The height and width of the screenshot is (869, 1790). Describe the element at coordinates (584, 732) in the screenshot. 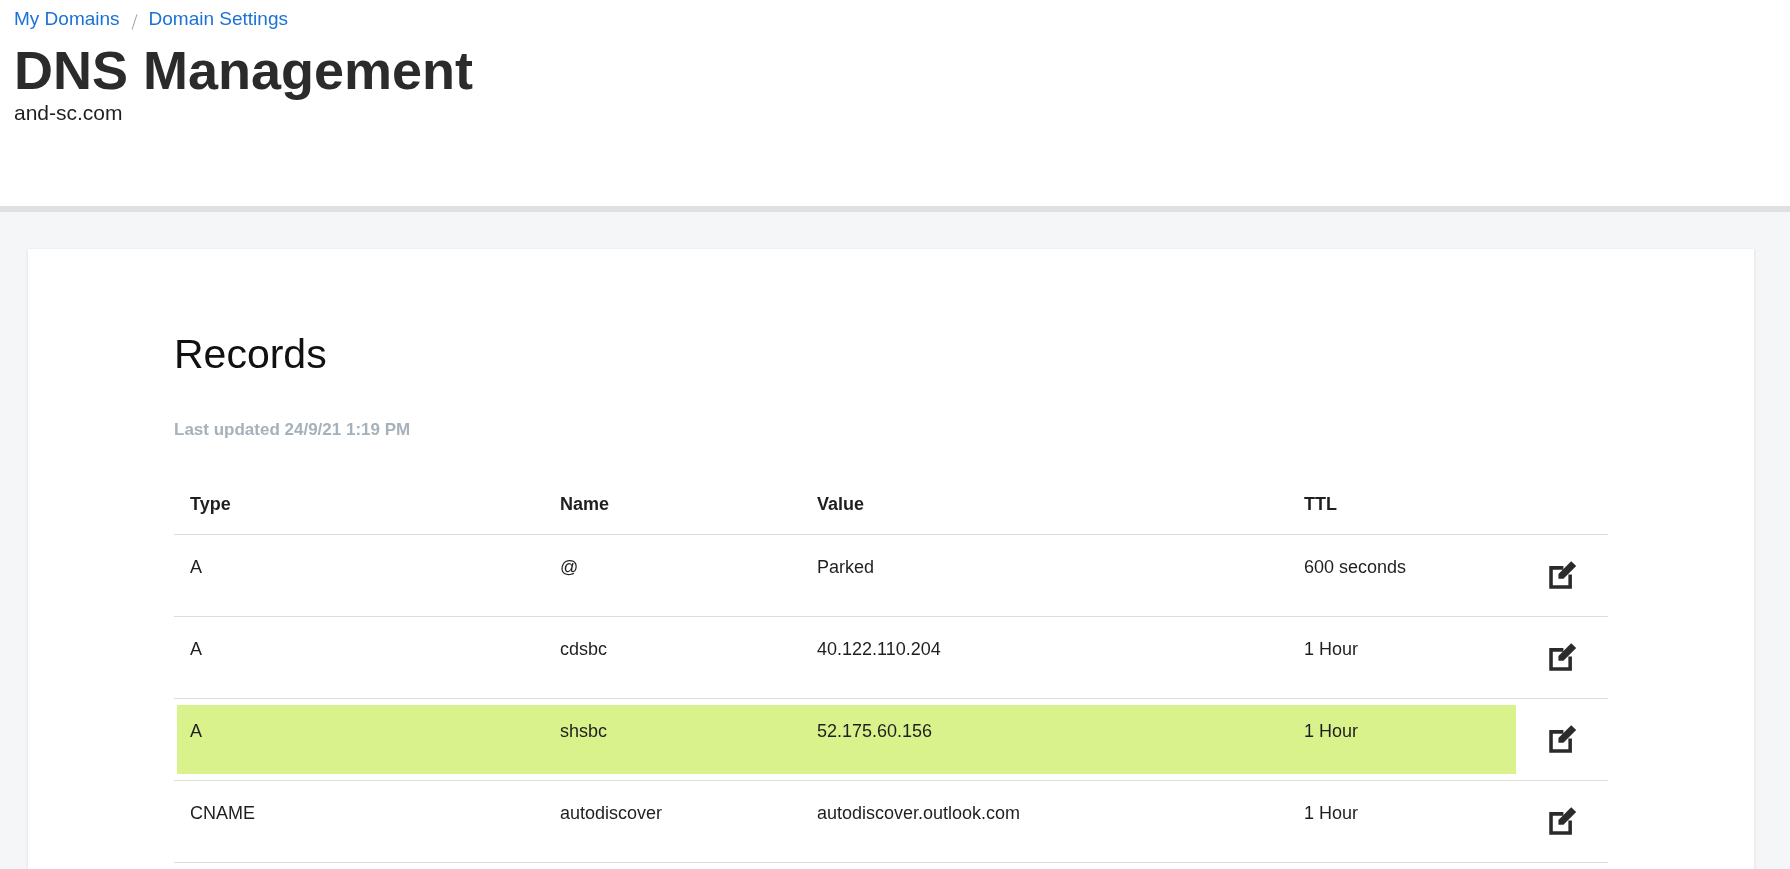

I see `table-cell-text: shsbc` at that location.